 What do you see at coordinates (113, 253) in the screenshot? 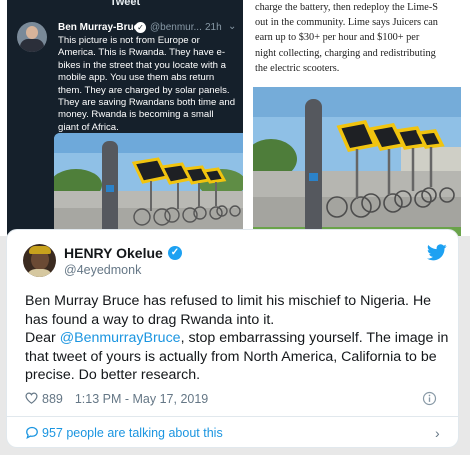
I see `user-display-name: HENRY Okelue` at bounding box center [113, 253].